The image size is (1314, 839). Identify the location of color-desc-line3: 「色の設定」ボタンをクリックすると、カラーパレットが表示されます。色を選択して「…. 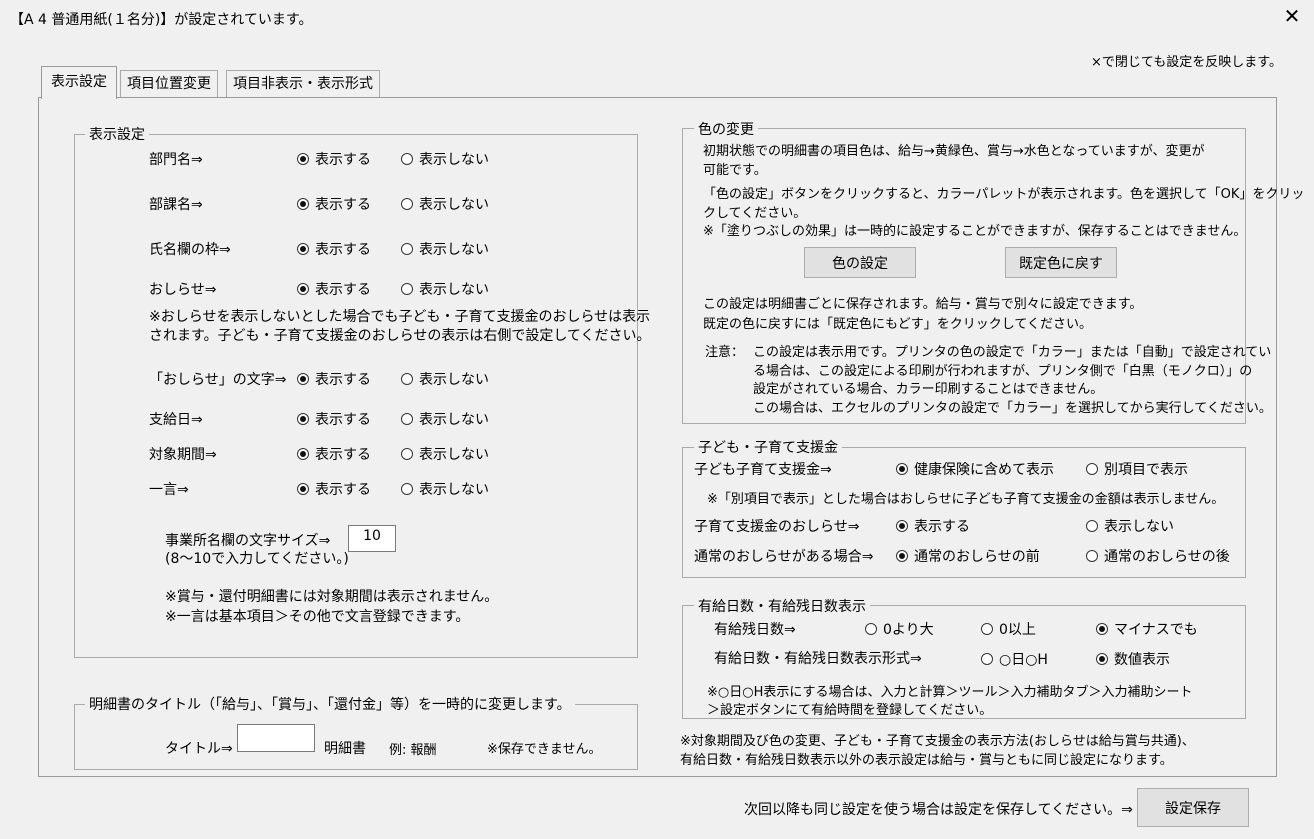
(1004, 194).